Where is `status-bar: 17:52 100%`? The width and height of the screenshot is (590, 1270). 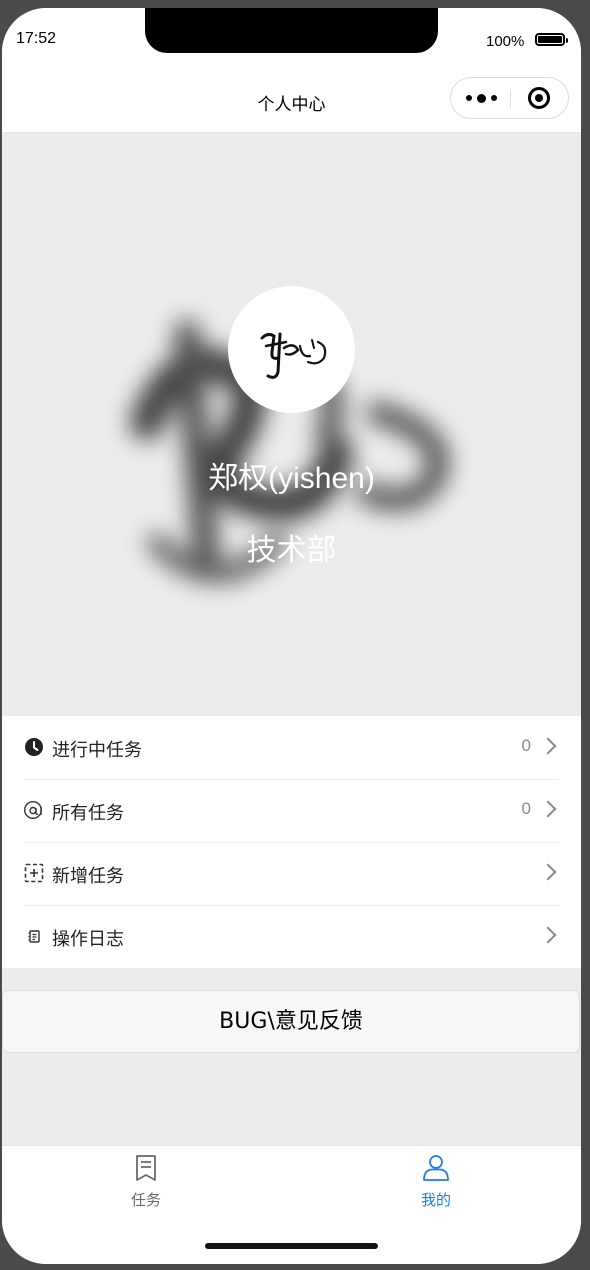 status-bar: 17:52 100% is located at coordinates (291, 40).